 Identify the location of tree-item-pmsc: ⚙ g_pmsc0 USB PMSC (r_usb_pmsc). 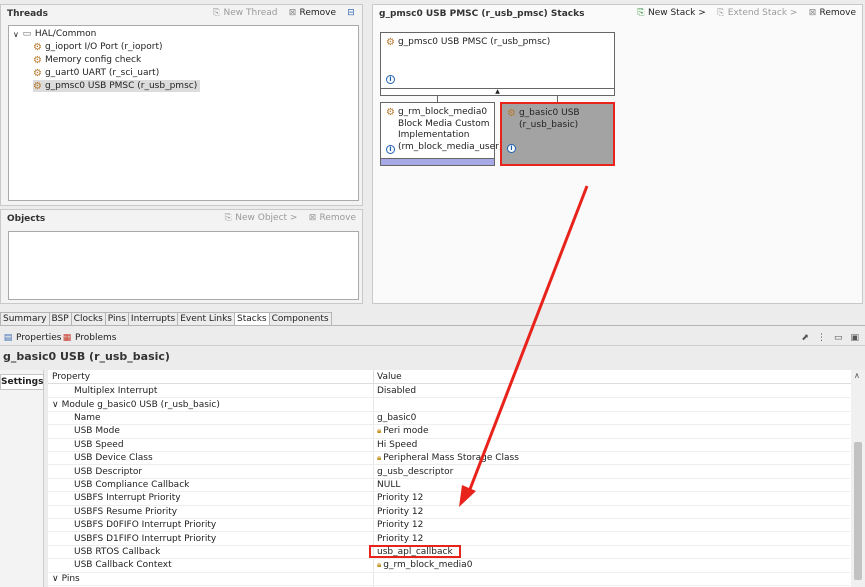
(117, 86).